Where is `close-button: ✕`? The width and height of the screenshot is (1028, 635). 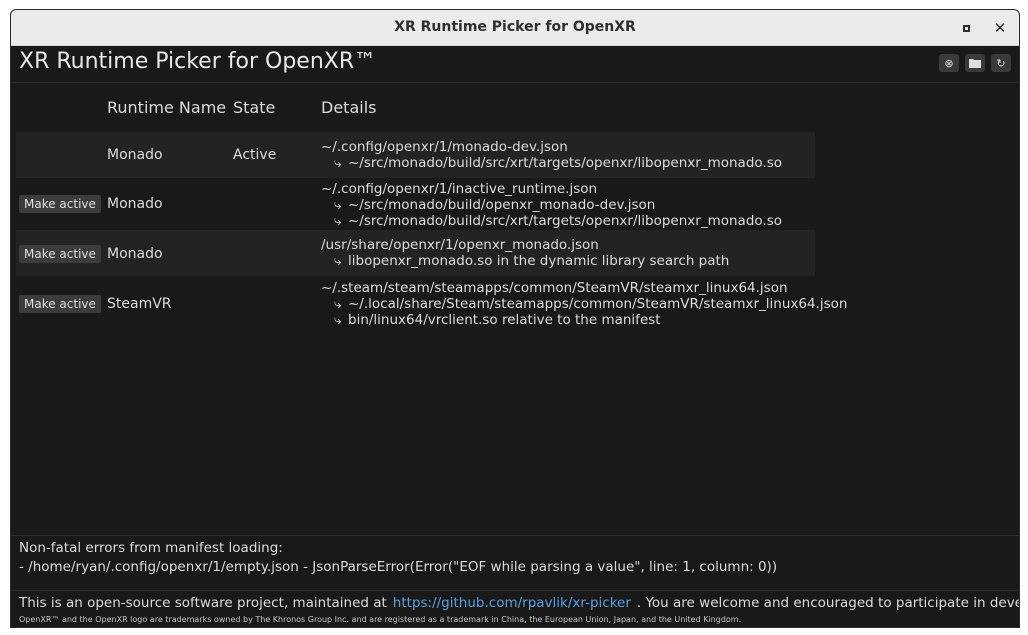
close-button: ✕ is located at coordinates (1000, 28).